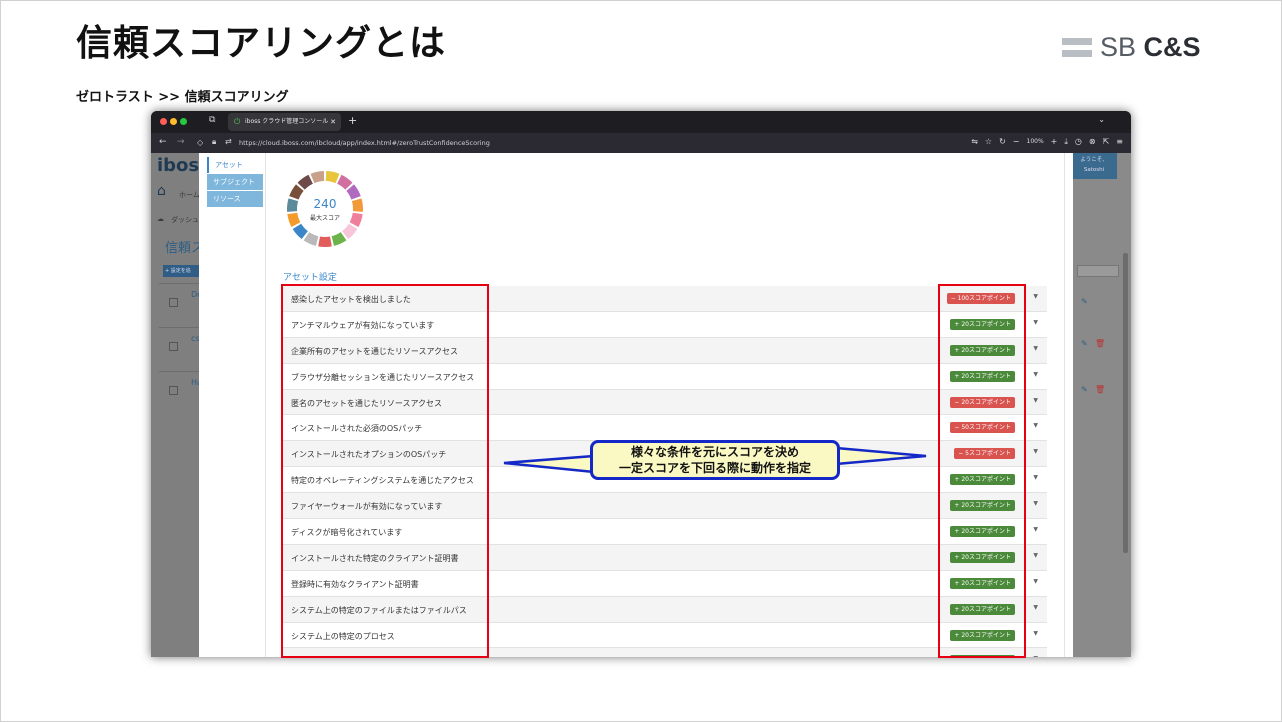 This screenshot has height=722, width=1282. What do you see at coordinates (237, 121) in the screenshot?
I see `tab-favicon-icon: ⏻` at bounding box center [237, 121].